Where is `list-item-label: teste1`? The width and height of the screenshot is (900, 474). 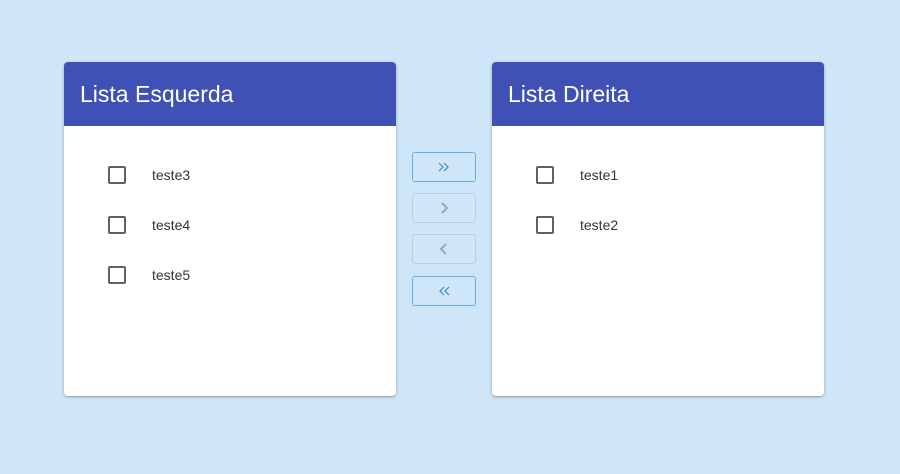 list-item-label: teste1 is located at coordinates (599, 175).